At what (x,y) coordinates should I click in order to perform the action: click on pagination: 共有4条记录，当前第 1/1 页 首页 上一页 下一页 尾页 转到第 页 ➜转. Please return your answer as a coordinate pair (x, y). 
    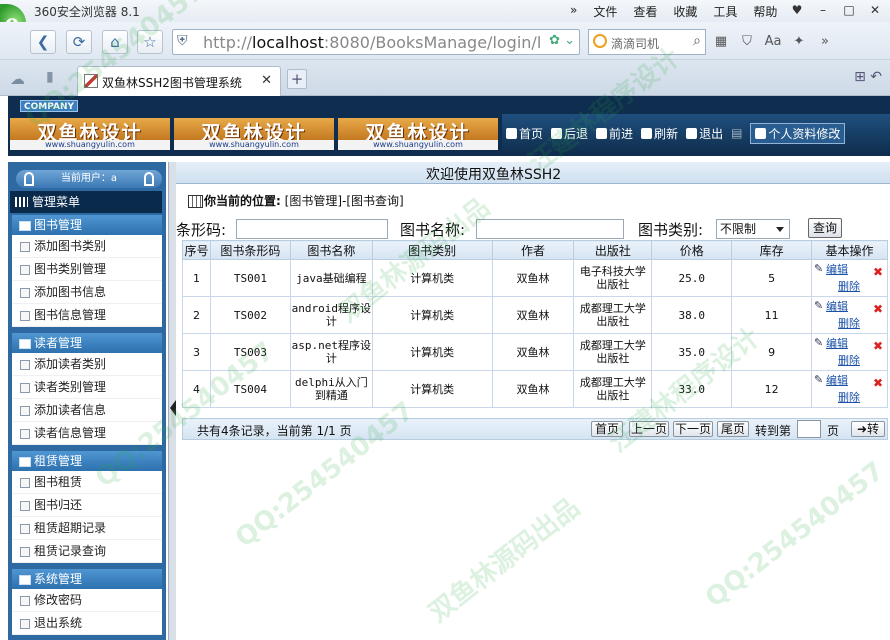
    Looking at the image, I should click on (535, 429).